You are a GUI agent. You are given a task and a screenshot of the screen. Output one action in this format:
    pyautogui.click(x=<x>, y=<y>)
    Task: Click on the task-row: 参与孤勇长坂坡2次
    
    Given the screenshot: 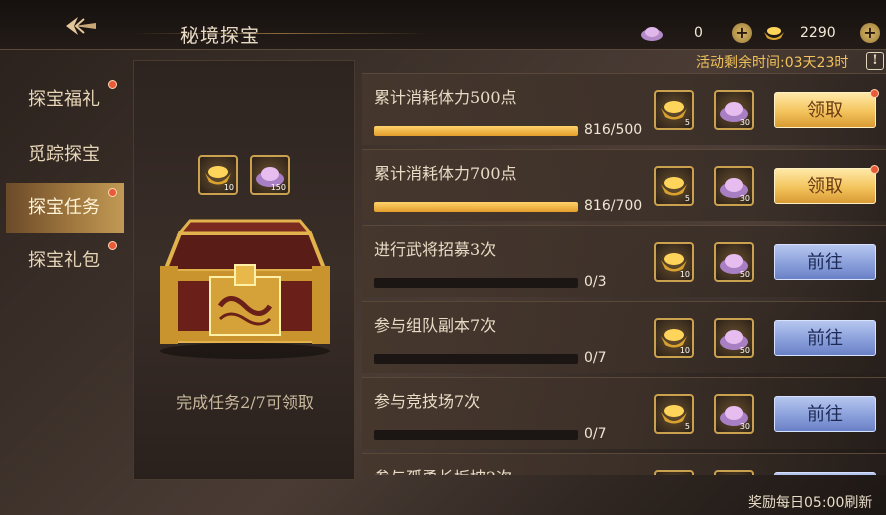 What is the action you would take?
    pyautogui.click(x=624, y=464)
    